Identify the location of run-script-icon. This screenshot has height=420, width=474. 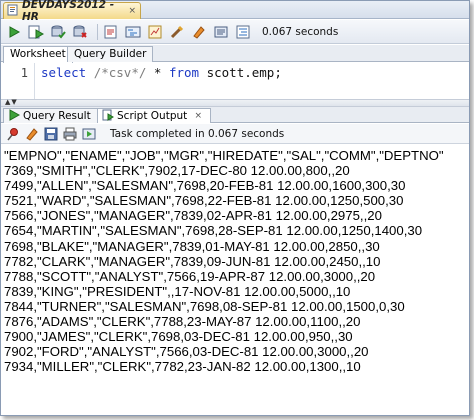
(36, 32).